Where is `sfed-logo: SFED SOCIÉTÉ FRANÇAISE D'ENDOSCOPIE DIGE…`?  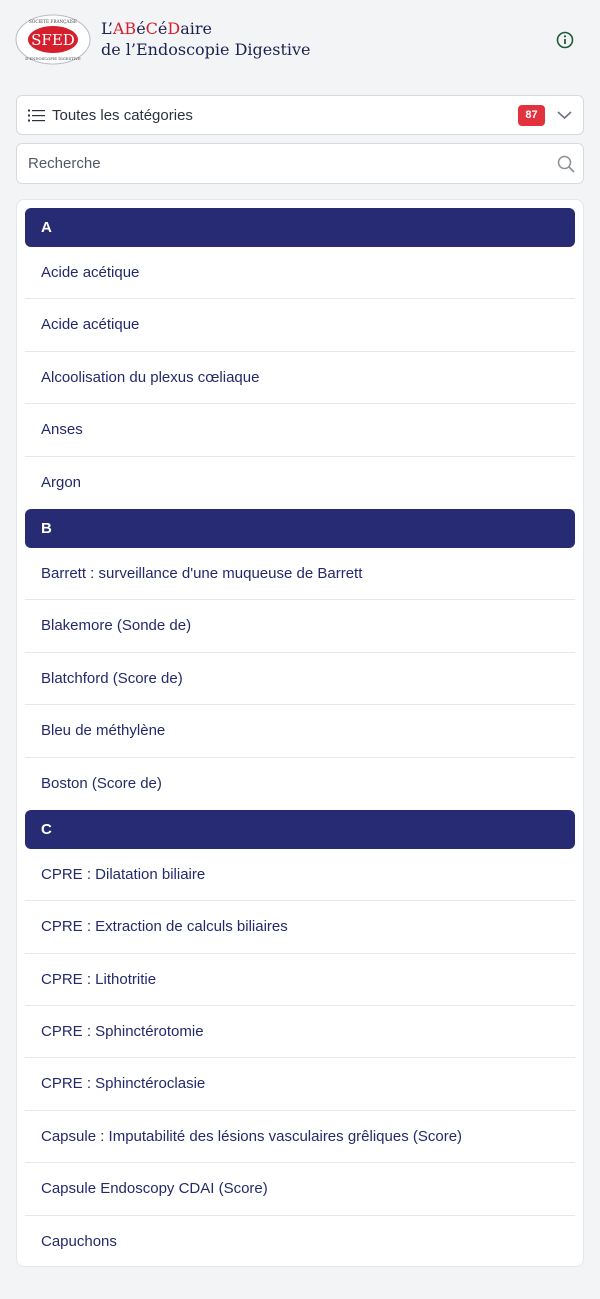 sfed-logo: SFED SOCIÉTÉ FRANÇAISE D'ENDOSCOPIE DIGE… is located at coordinates (53, 39).